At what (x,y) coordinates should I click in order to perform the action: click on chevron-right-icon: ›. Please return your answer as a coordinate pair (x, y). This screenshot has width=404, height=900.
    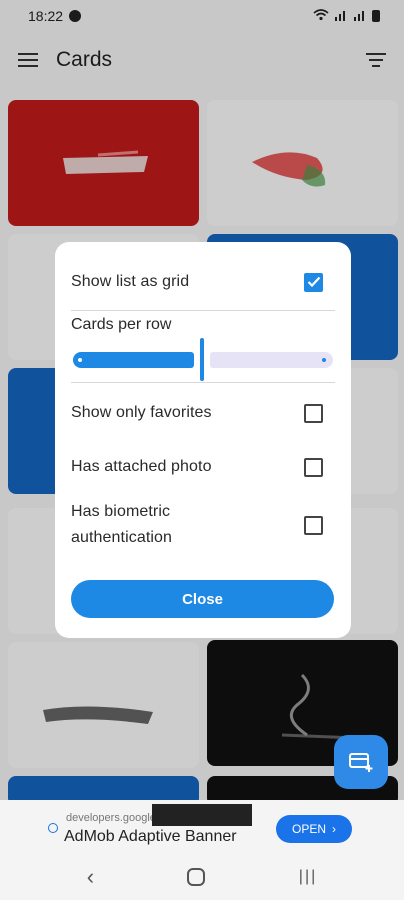
    Looking at the image, I should click on (334, 829).